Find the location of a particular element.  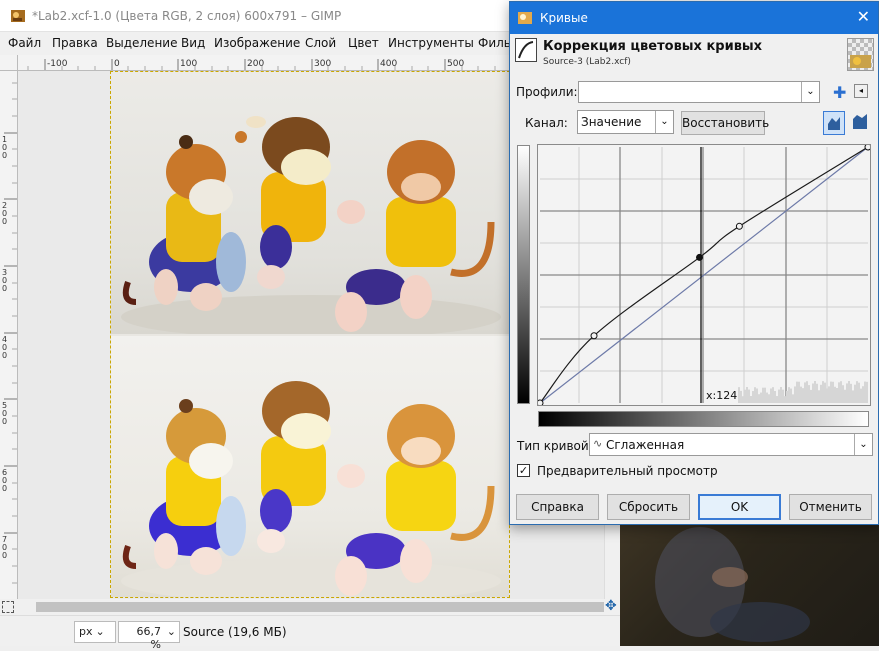

channel-value: Значение is located at coordinates (611, 122).